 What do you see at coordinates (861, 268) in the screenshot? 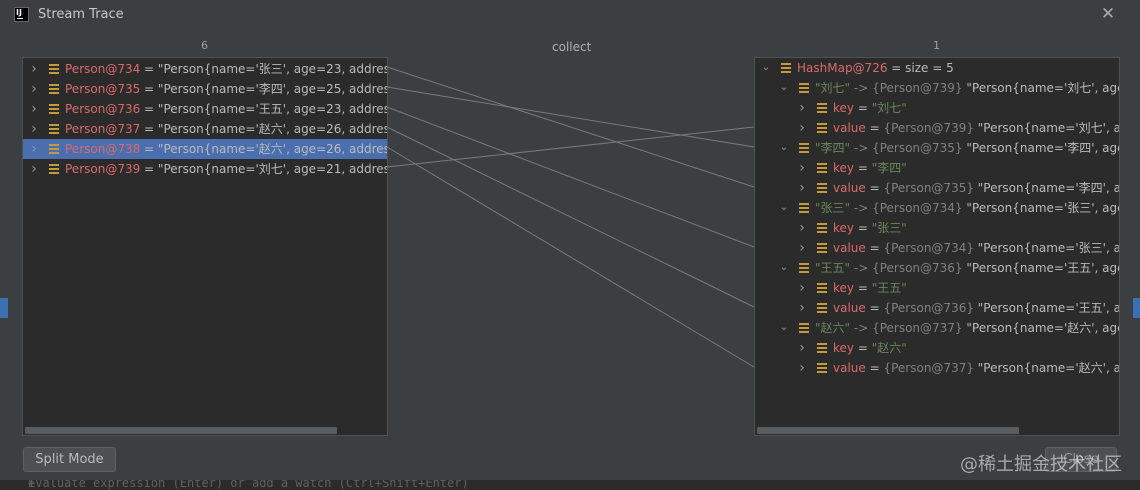
I see `entry-arrow: ->` at bounding box center [861, 268].